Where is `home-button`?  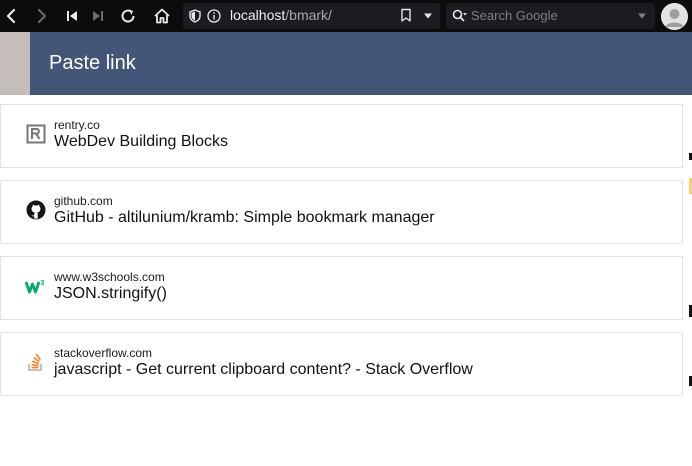 home-button is located at coordinates (162, 16).